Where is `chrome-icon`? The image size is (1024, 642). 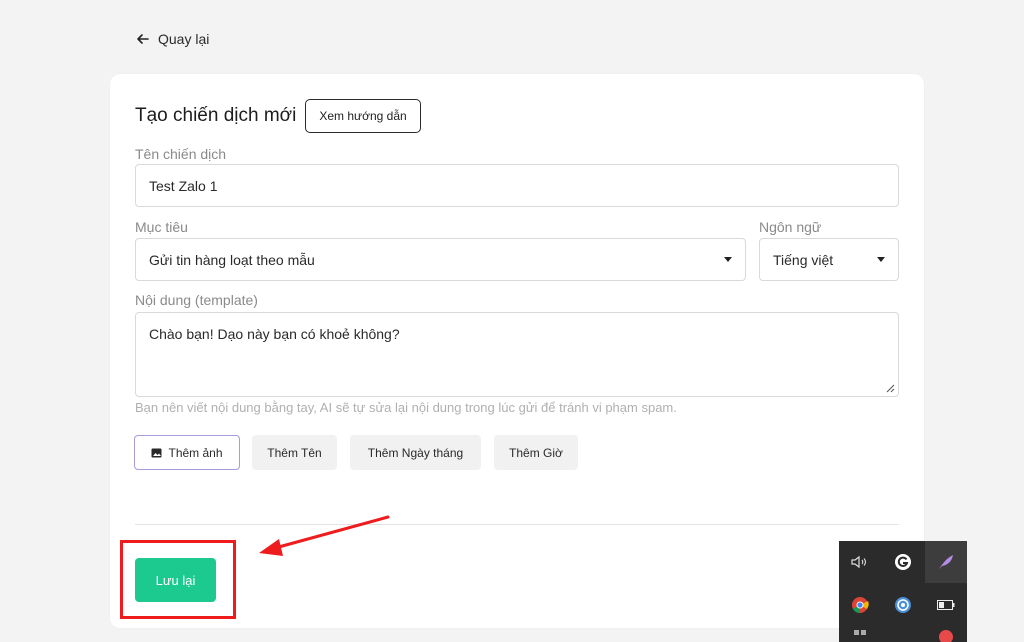 chrome-icon is located at coordinates (860, 605).